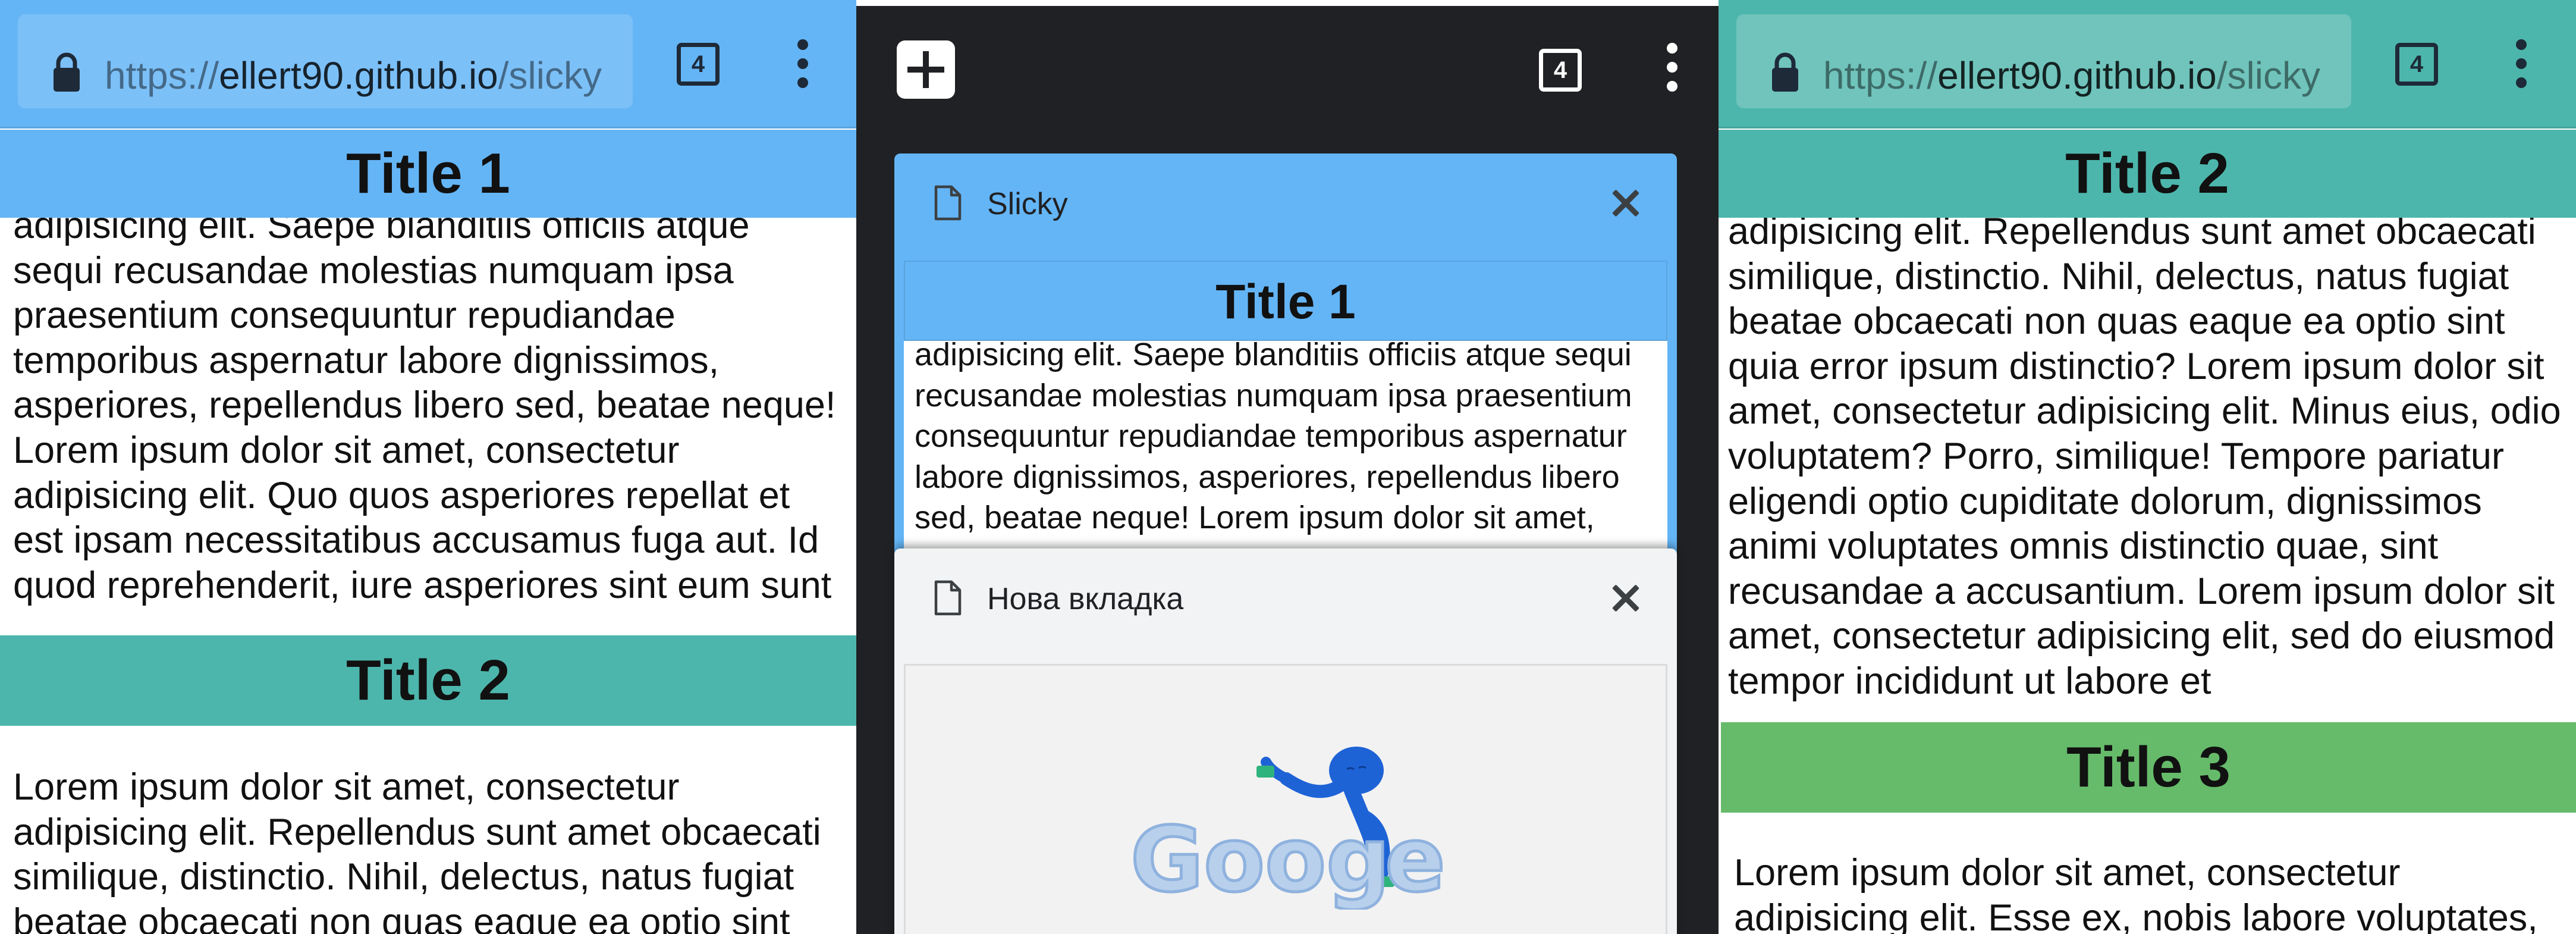  Describe the element at coordinates (926, 69) in the screenshot. I see `new-tab-plus-icon` at that location.